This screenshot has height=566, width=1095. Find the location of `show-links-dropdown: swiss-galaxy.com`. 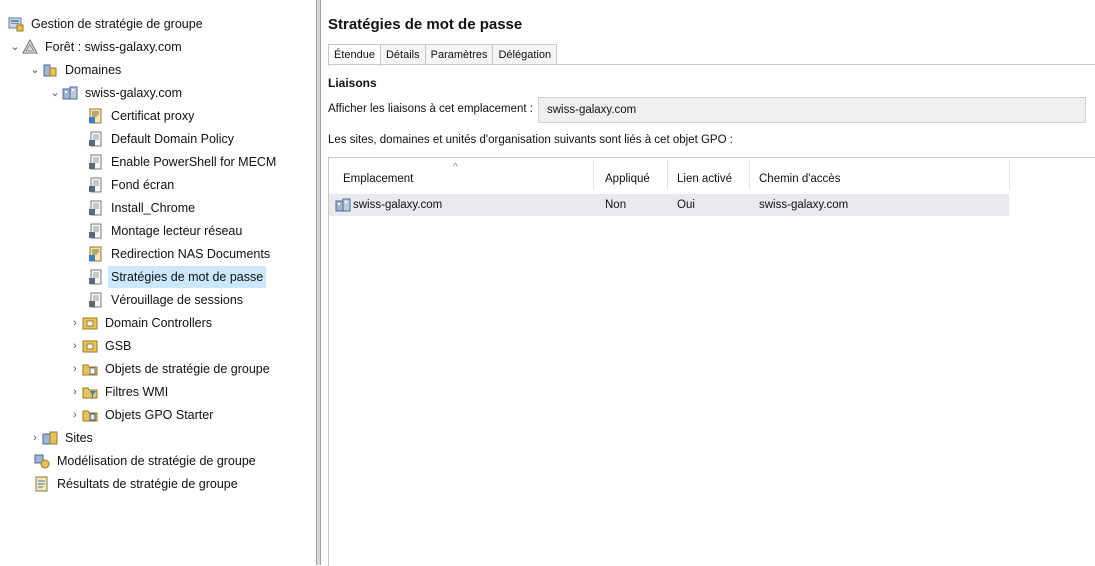

show-links-dropdown: swiss-galaxy.com is located at coordinates (812, 110).